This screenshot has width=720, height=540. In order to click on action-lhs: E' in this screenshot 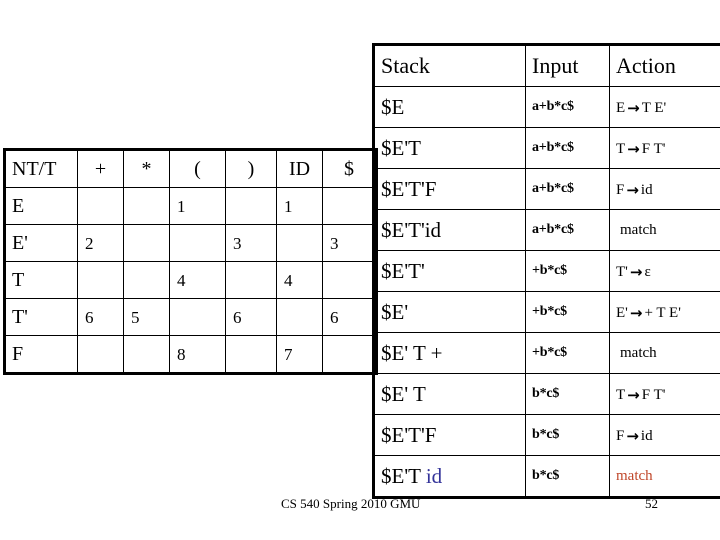, I will do `click(622, 312)`.